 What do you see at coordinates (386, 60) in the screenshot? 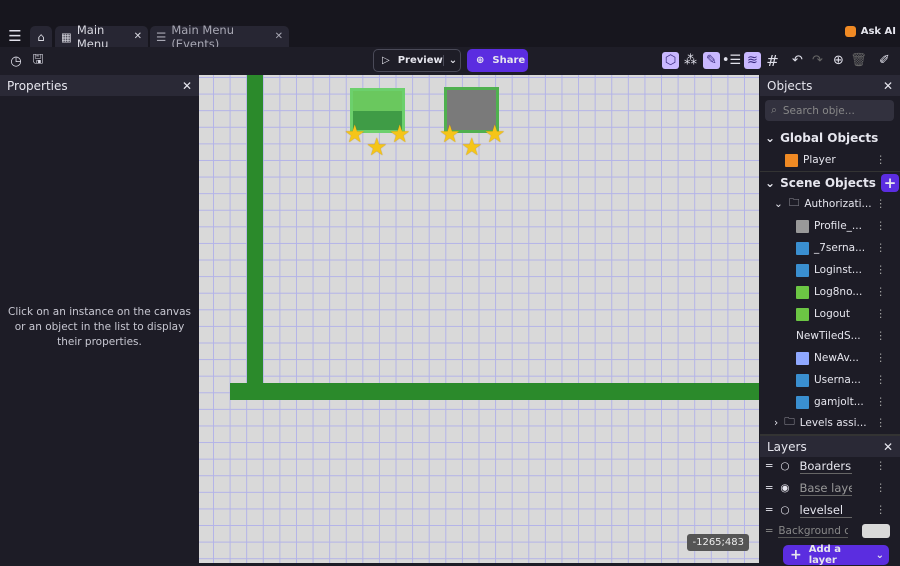
I see `play-icon: ▷` at bounding box center [386, 60].